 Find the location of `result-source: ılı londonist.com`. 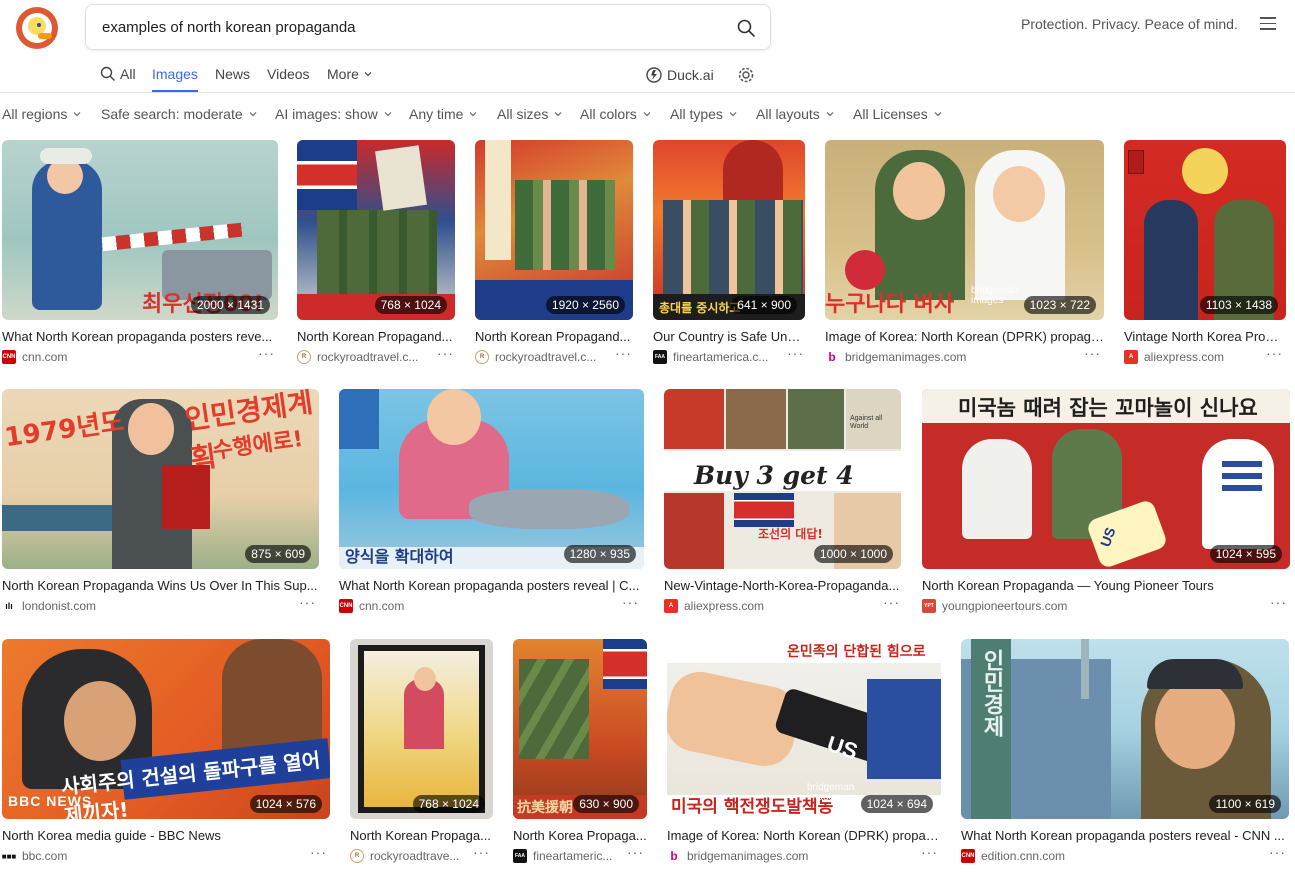

result-source: ılı londonist.com is located at coordinates (49, 606).